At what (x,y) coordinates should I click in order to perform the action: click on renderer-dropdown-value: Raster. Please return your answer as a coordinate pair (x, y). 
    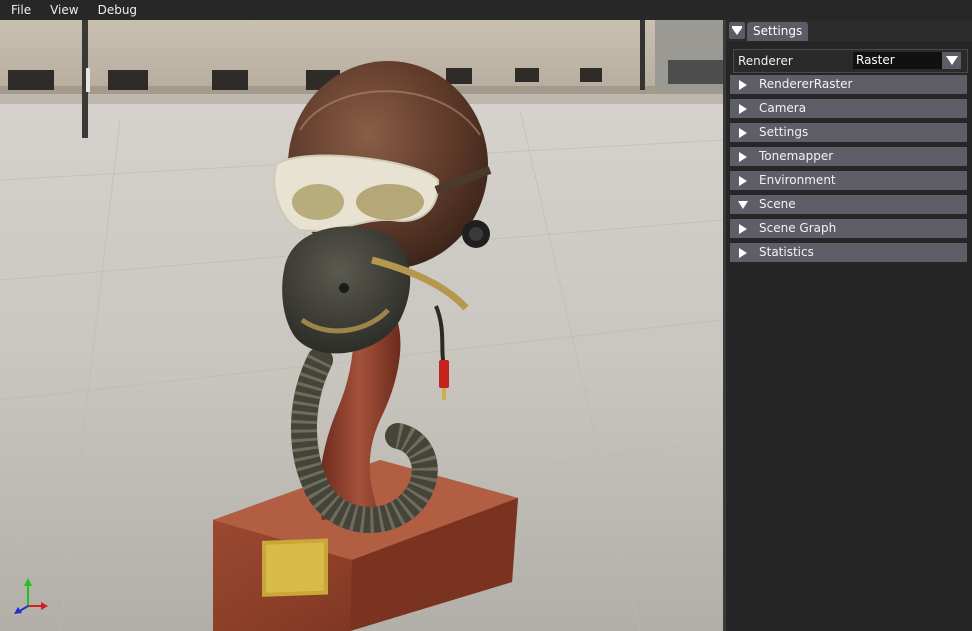
    Looking at the image, I should click on (875, 60).